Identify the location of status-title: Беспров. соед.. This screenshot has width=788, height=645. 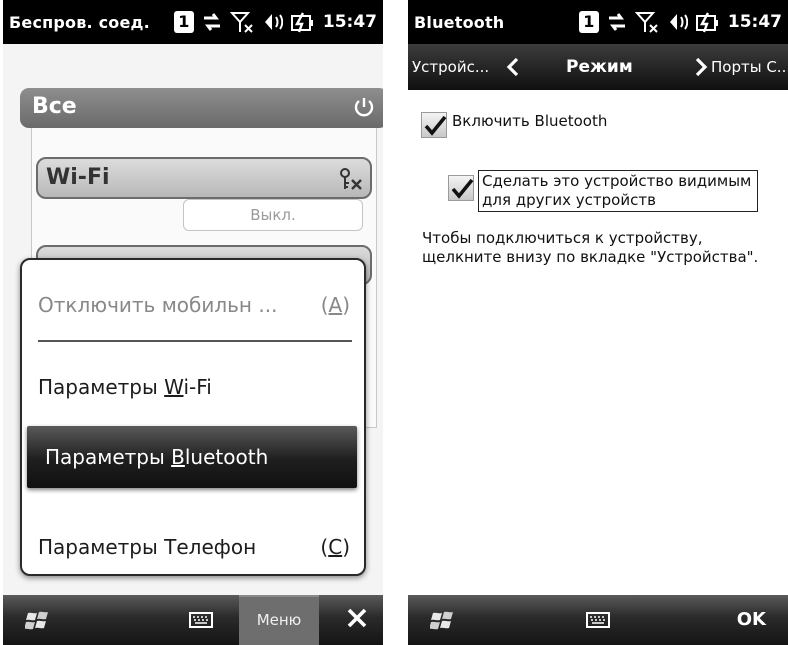
(79, 22).